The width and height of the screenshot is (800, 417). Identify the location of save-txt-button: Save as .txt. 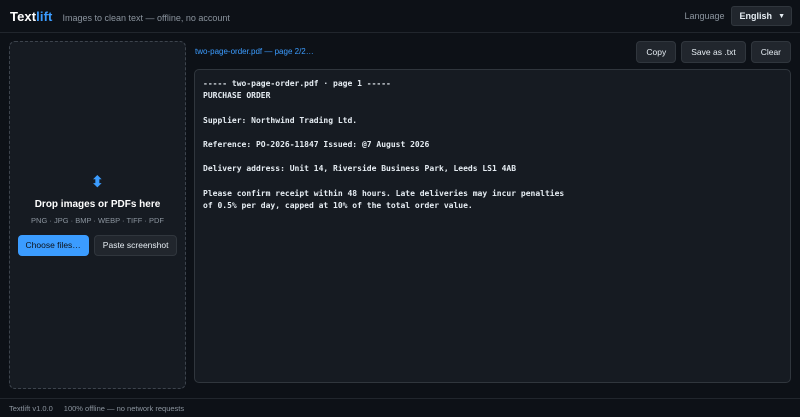
(713, 52).